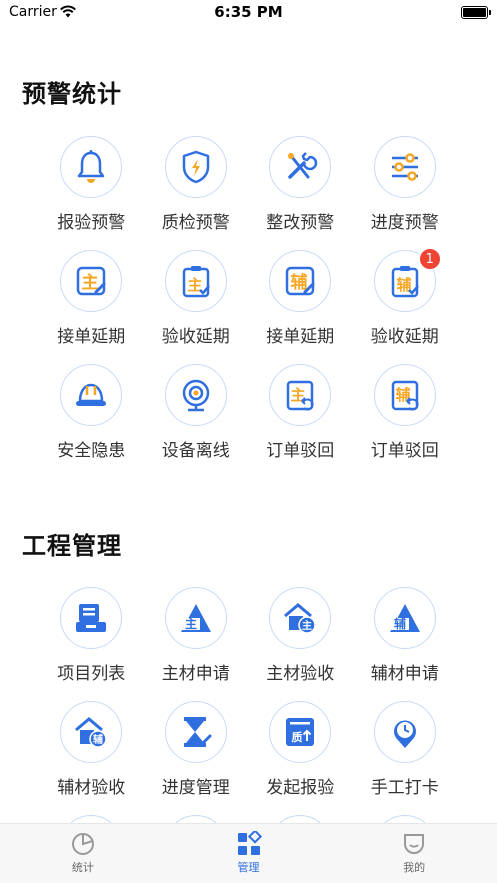  Describe the element at coordinates (91, 395) in the screenshot. I see `hard-hat-icon` at that location.